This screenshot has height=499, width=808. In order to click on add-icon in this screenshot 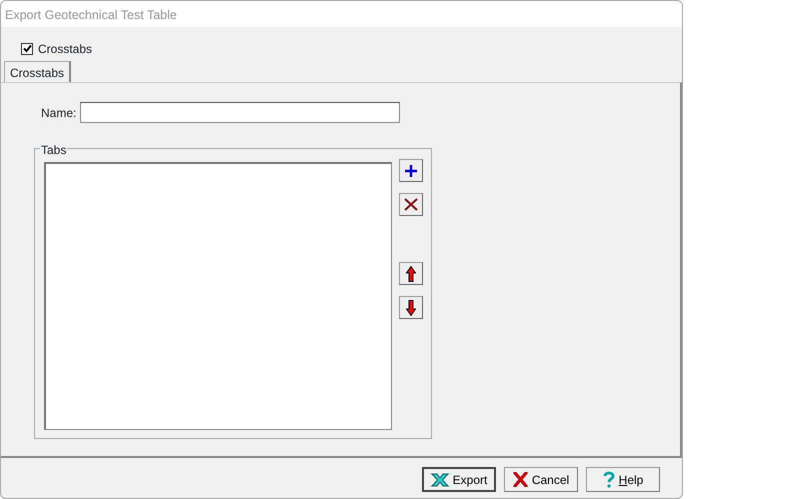, I will do `click(411, 171)`.